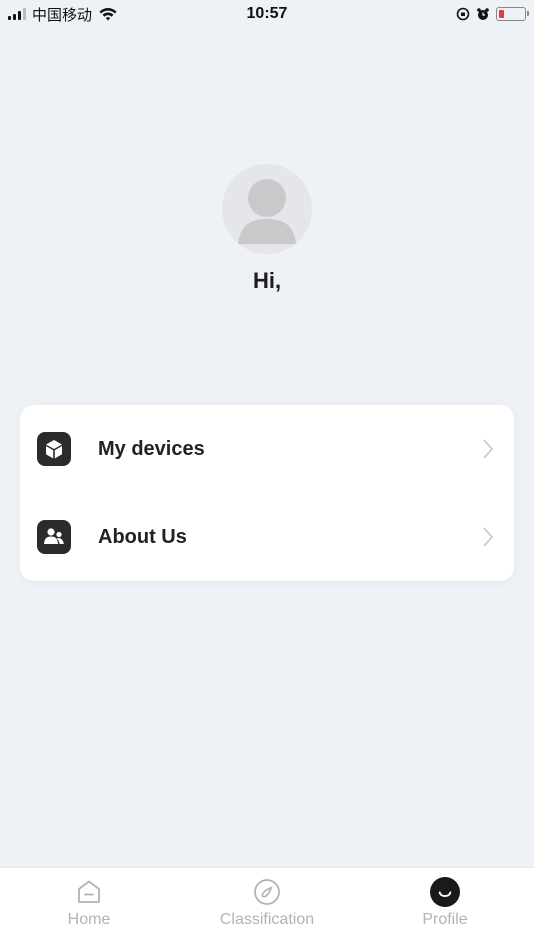 The image size is (534, 950). I want to click on battery-icon, so click(512, 14).